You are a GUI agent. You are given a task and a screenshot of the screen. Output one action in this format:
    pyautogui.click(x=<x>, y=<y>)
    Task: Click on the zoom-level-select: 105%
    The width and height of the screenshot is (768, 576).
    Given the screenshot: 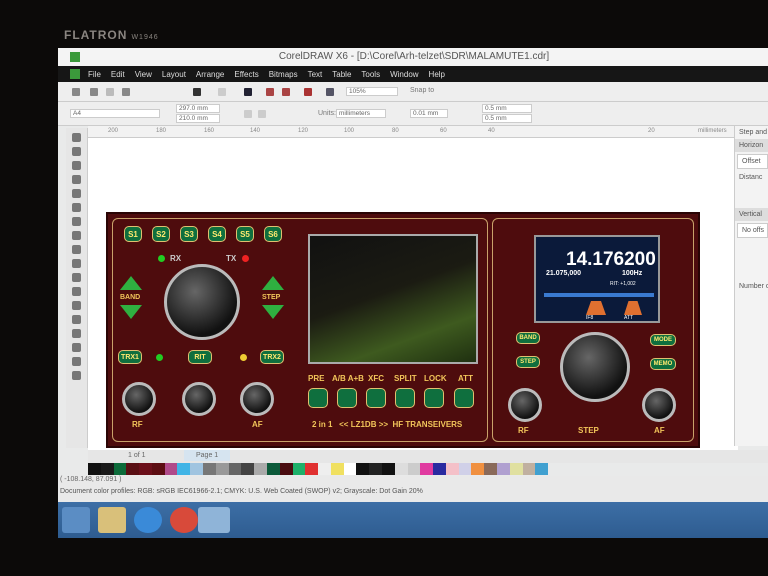 What is the action you would take?
    pyautogui.click(x=372, y=91)
    